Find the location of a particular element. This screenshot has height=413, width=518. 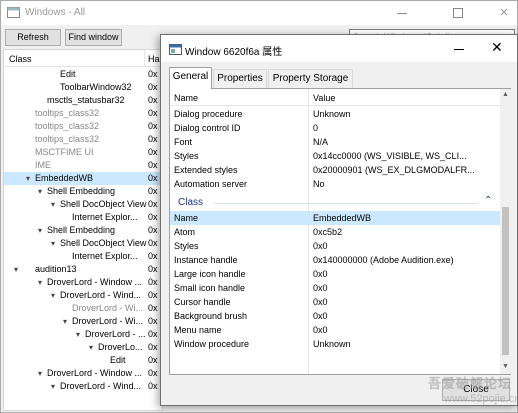

scrollbar-thumb is located at coordinates (505, 281).